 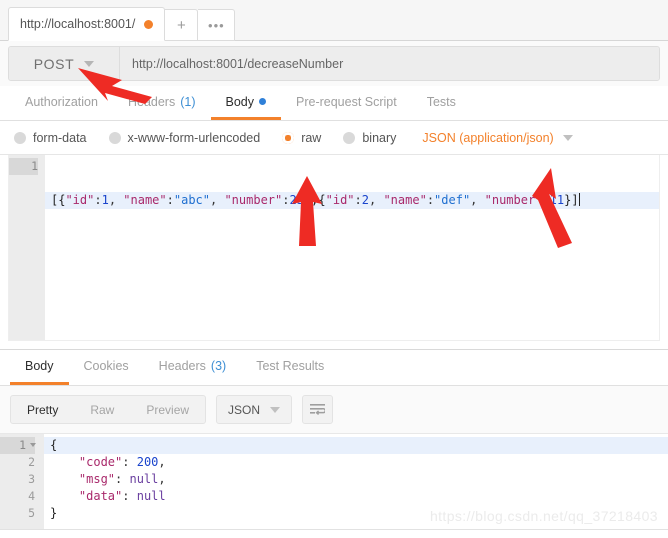 I want to click on word-wrap-button, so click(x=318, y=409).